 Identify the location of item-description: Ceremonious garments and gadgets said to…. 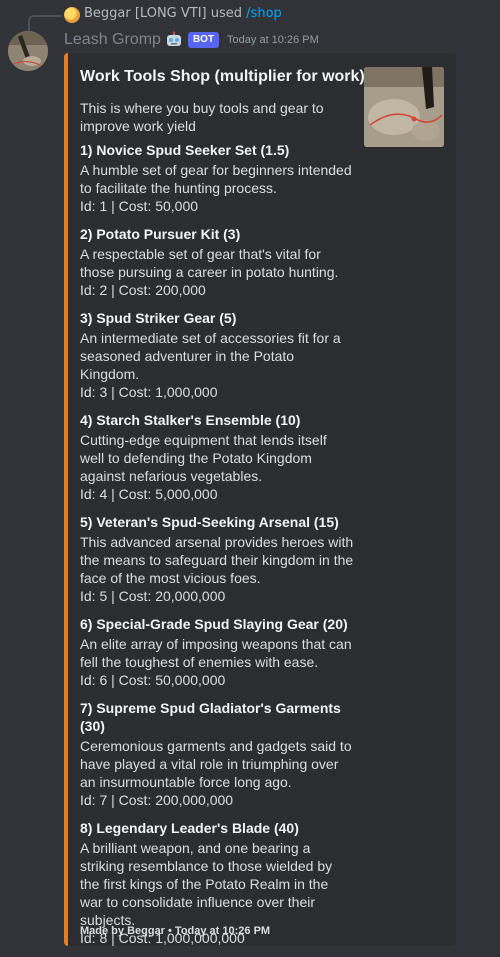
(216, 764).